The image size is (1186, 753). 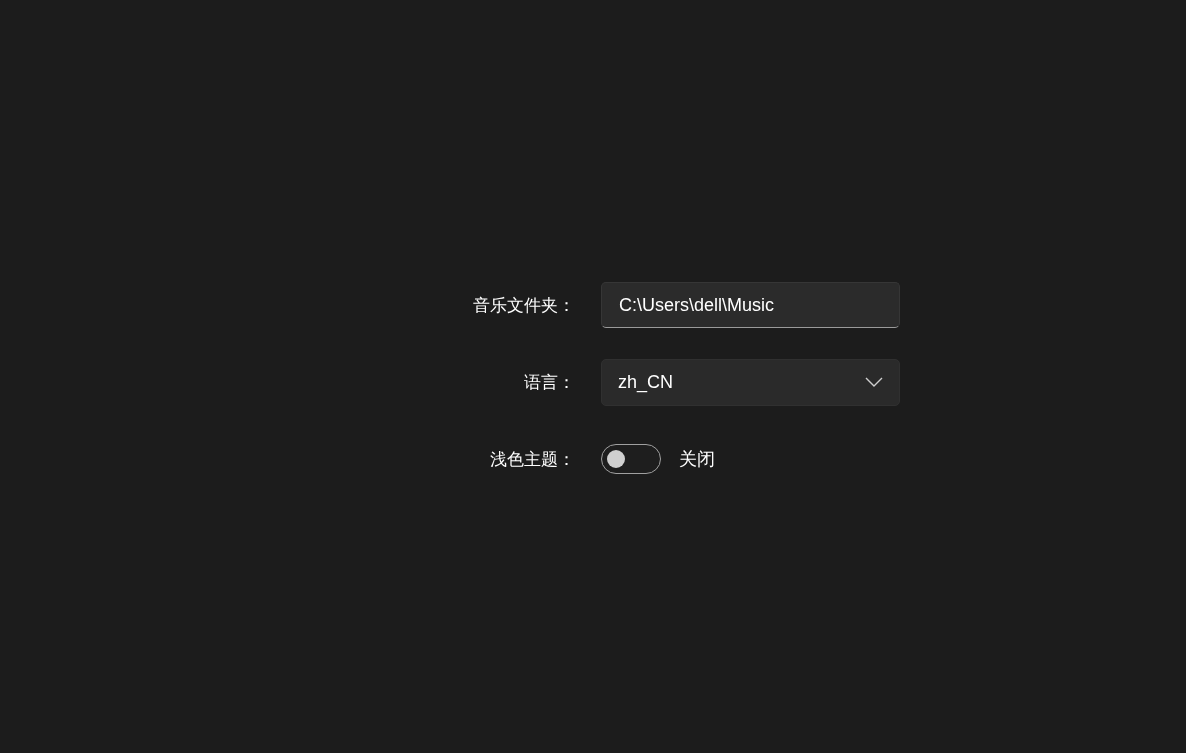 What do you see at coordinates (874, 382) in the screenshot?
I see `chevron-down-icon` at bounding box center [874, 382].